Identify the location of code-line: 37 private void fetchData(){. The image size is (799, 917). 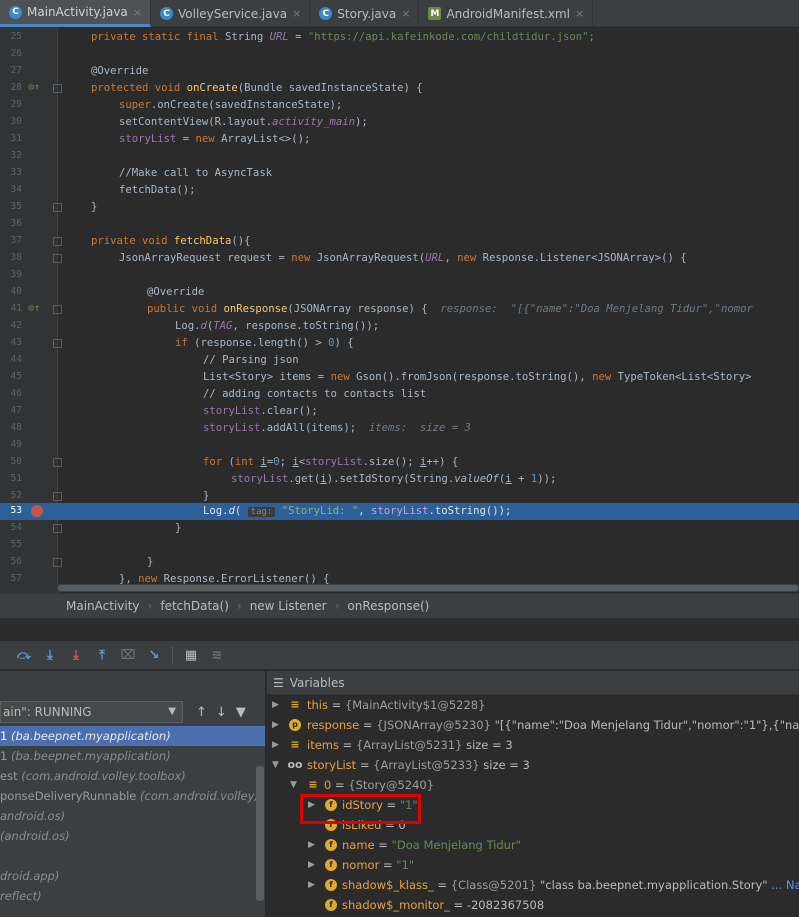
(399, 241).